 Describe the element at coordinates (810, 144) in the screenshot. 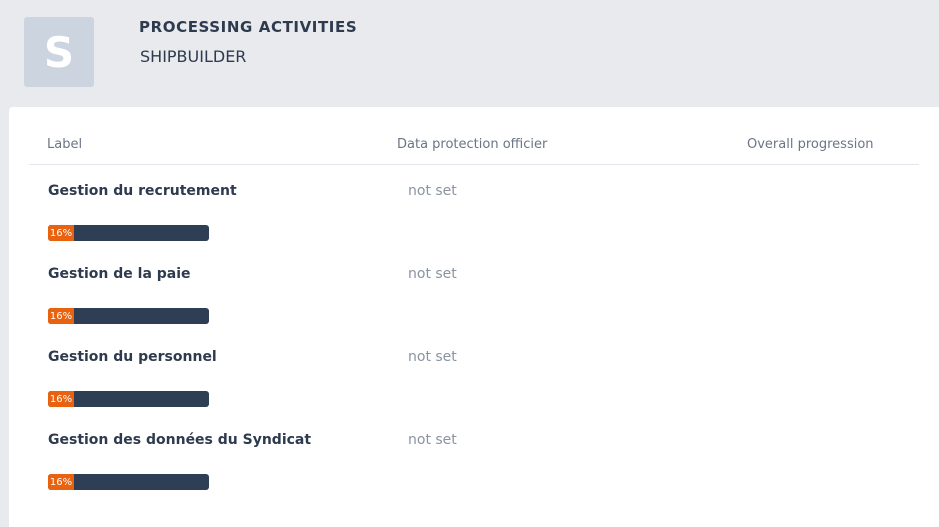

I see `column-header-progression: Overall progression` at that location.